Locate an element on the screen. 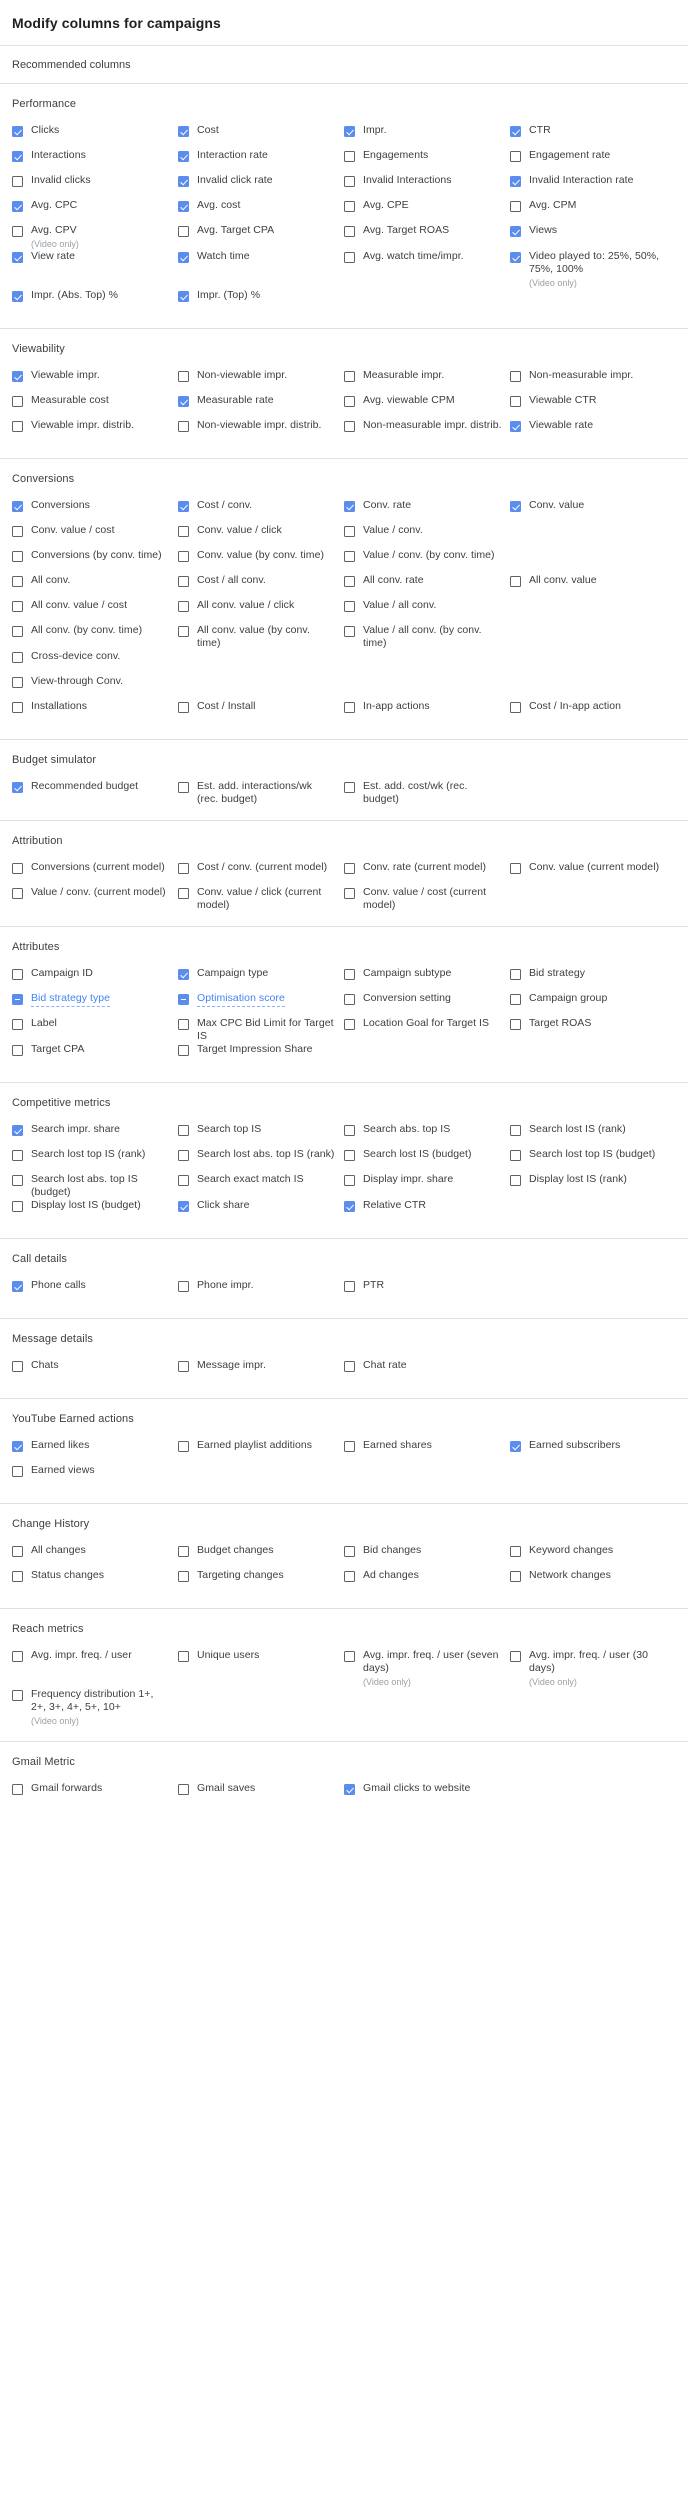  checkbox-item-invalid-clicks: Invalid clicks is located at coordinates (95, 186).